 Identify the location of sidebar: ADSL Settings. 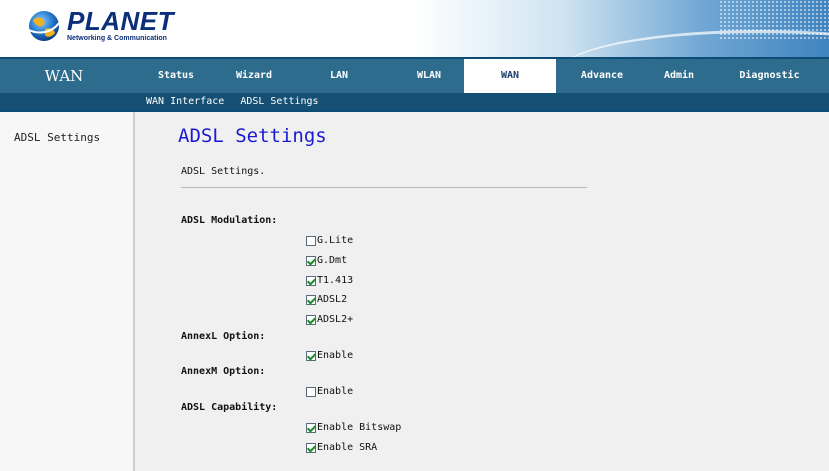
(67, 291).